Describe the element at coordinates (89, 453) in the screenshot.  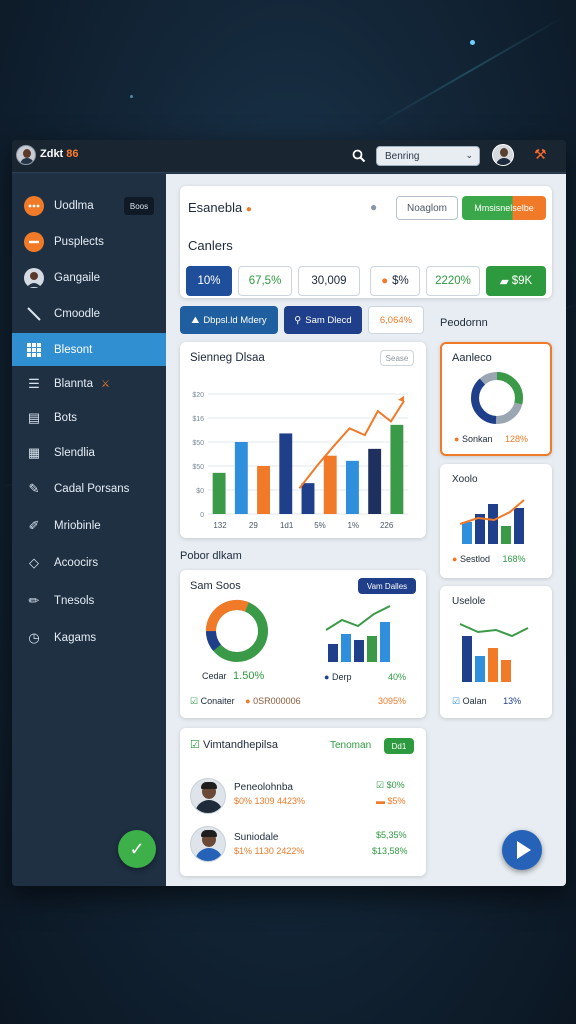
I see `sidebar-item-slendlia: ▦ Slendlia` at that location.